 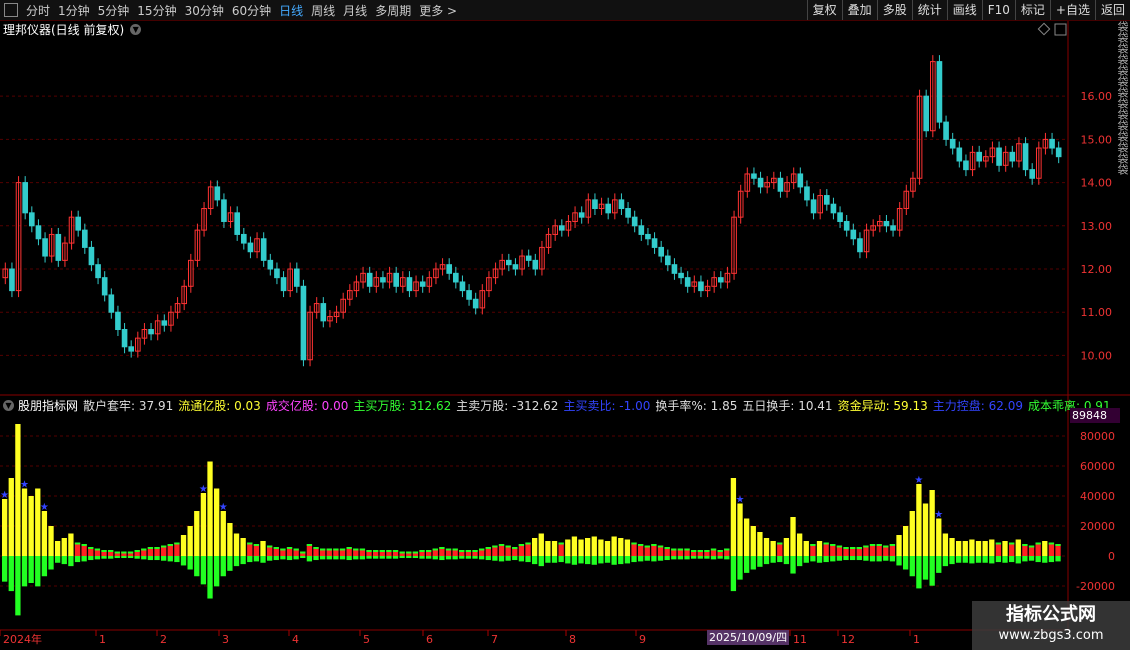 I want to click on indicator-field-2: 成交亿股: 0.00, so click(x=307, y=405).